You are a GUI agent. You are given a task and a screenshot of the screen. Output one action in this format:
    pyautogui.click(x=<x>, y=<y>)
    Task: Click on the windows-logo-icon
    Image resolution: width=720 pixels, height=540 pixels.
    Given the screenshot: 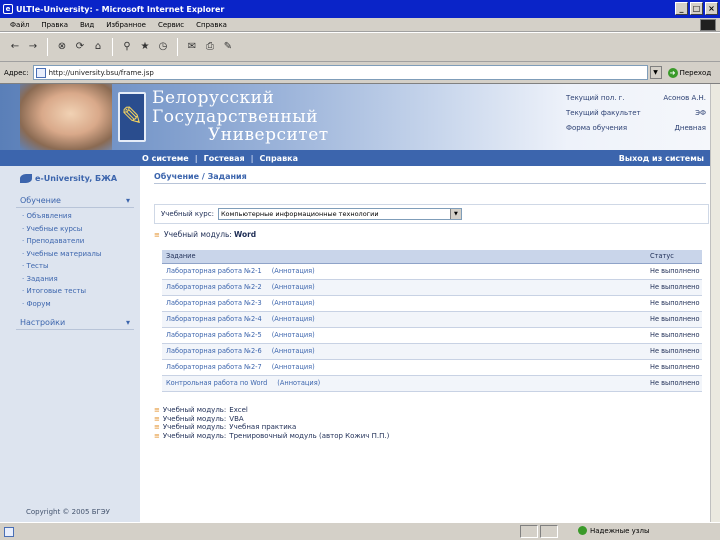 What is the action you would take?
    pyautogui.click(x=708, y=25)
    